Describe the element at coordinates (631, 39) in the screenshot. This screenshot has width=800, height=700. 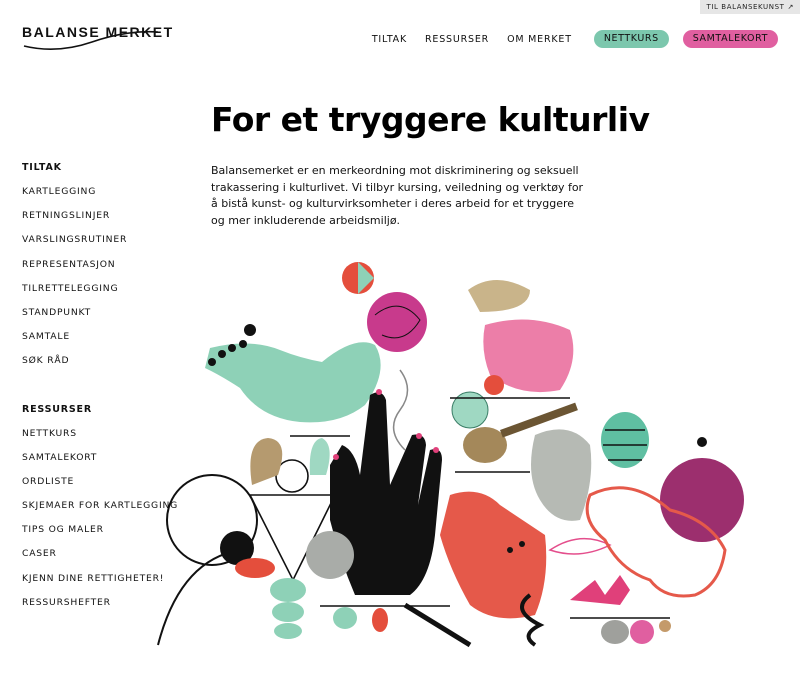
I see `nettkurs-button: NETTKURS` at that location.